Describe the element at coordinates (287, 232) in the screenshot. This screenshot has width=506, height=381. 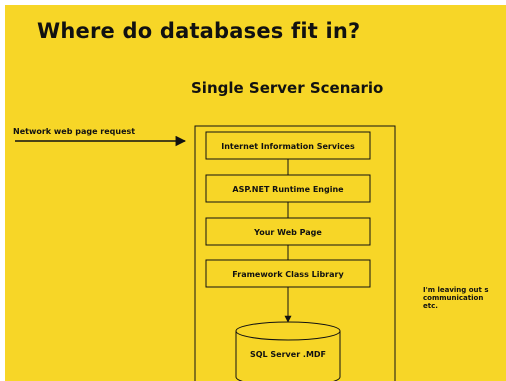
I see `web-page-label: Your Web Page` at that location.